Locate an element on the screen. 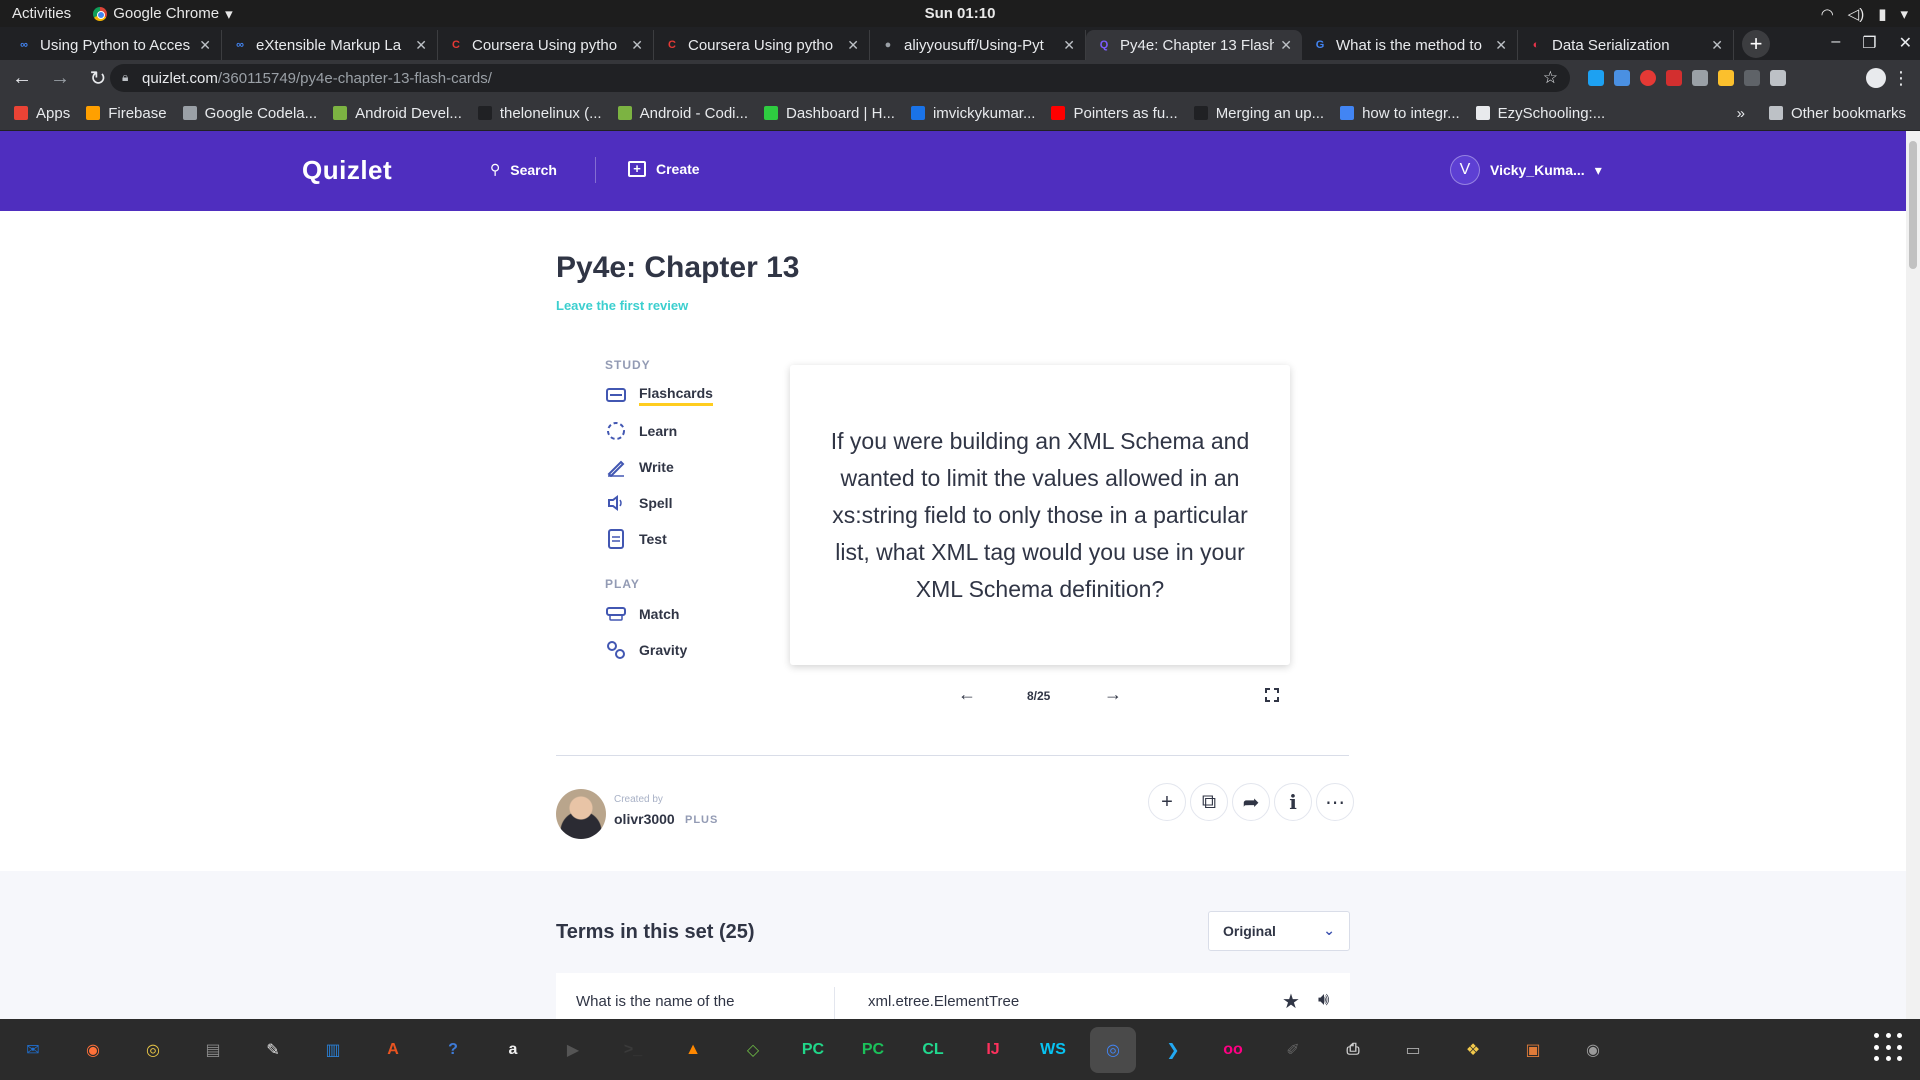  creator-name: olivr3000 is located at coordinates (644, 819).